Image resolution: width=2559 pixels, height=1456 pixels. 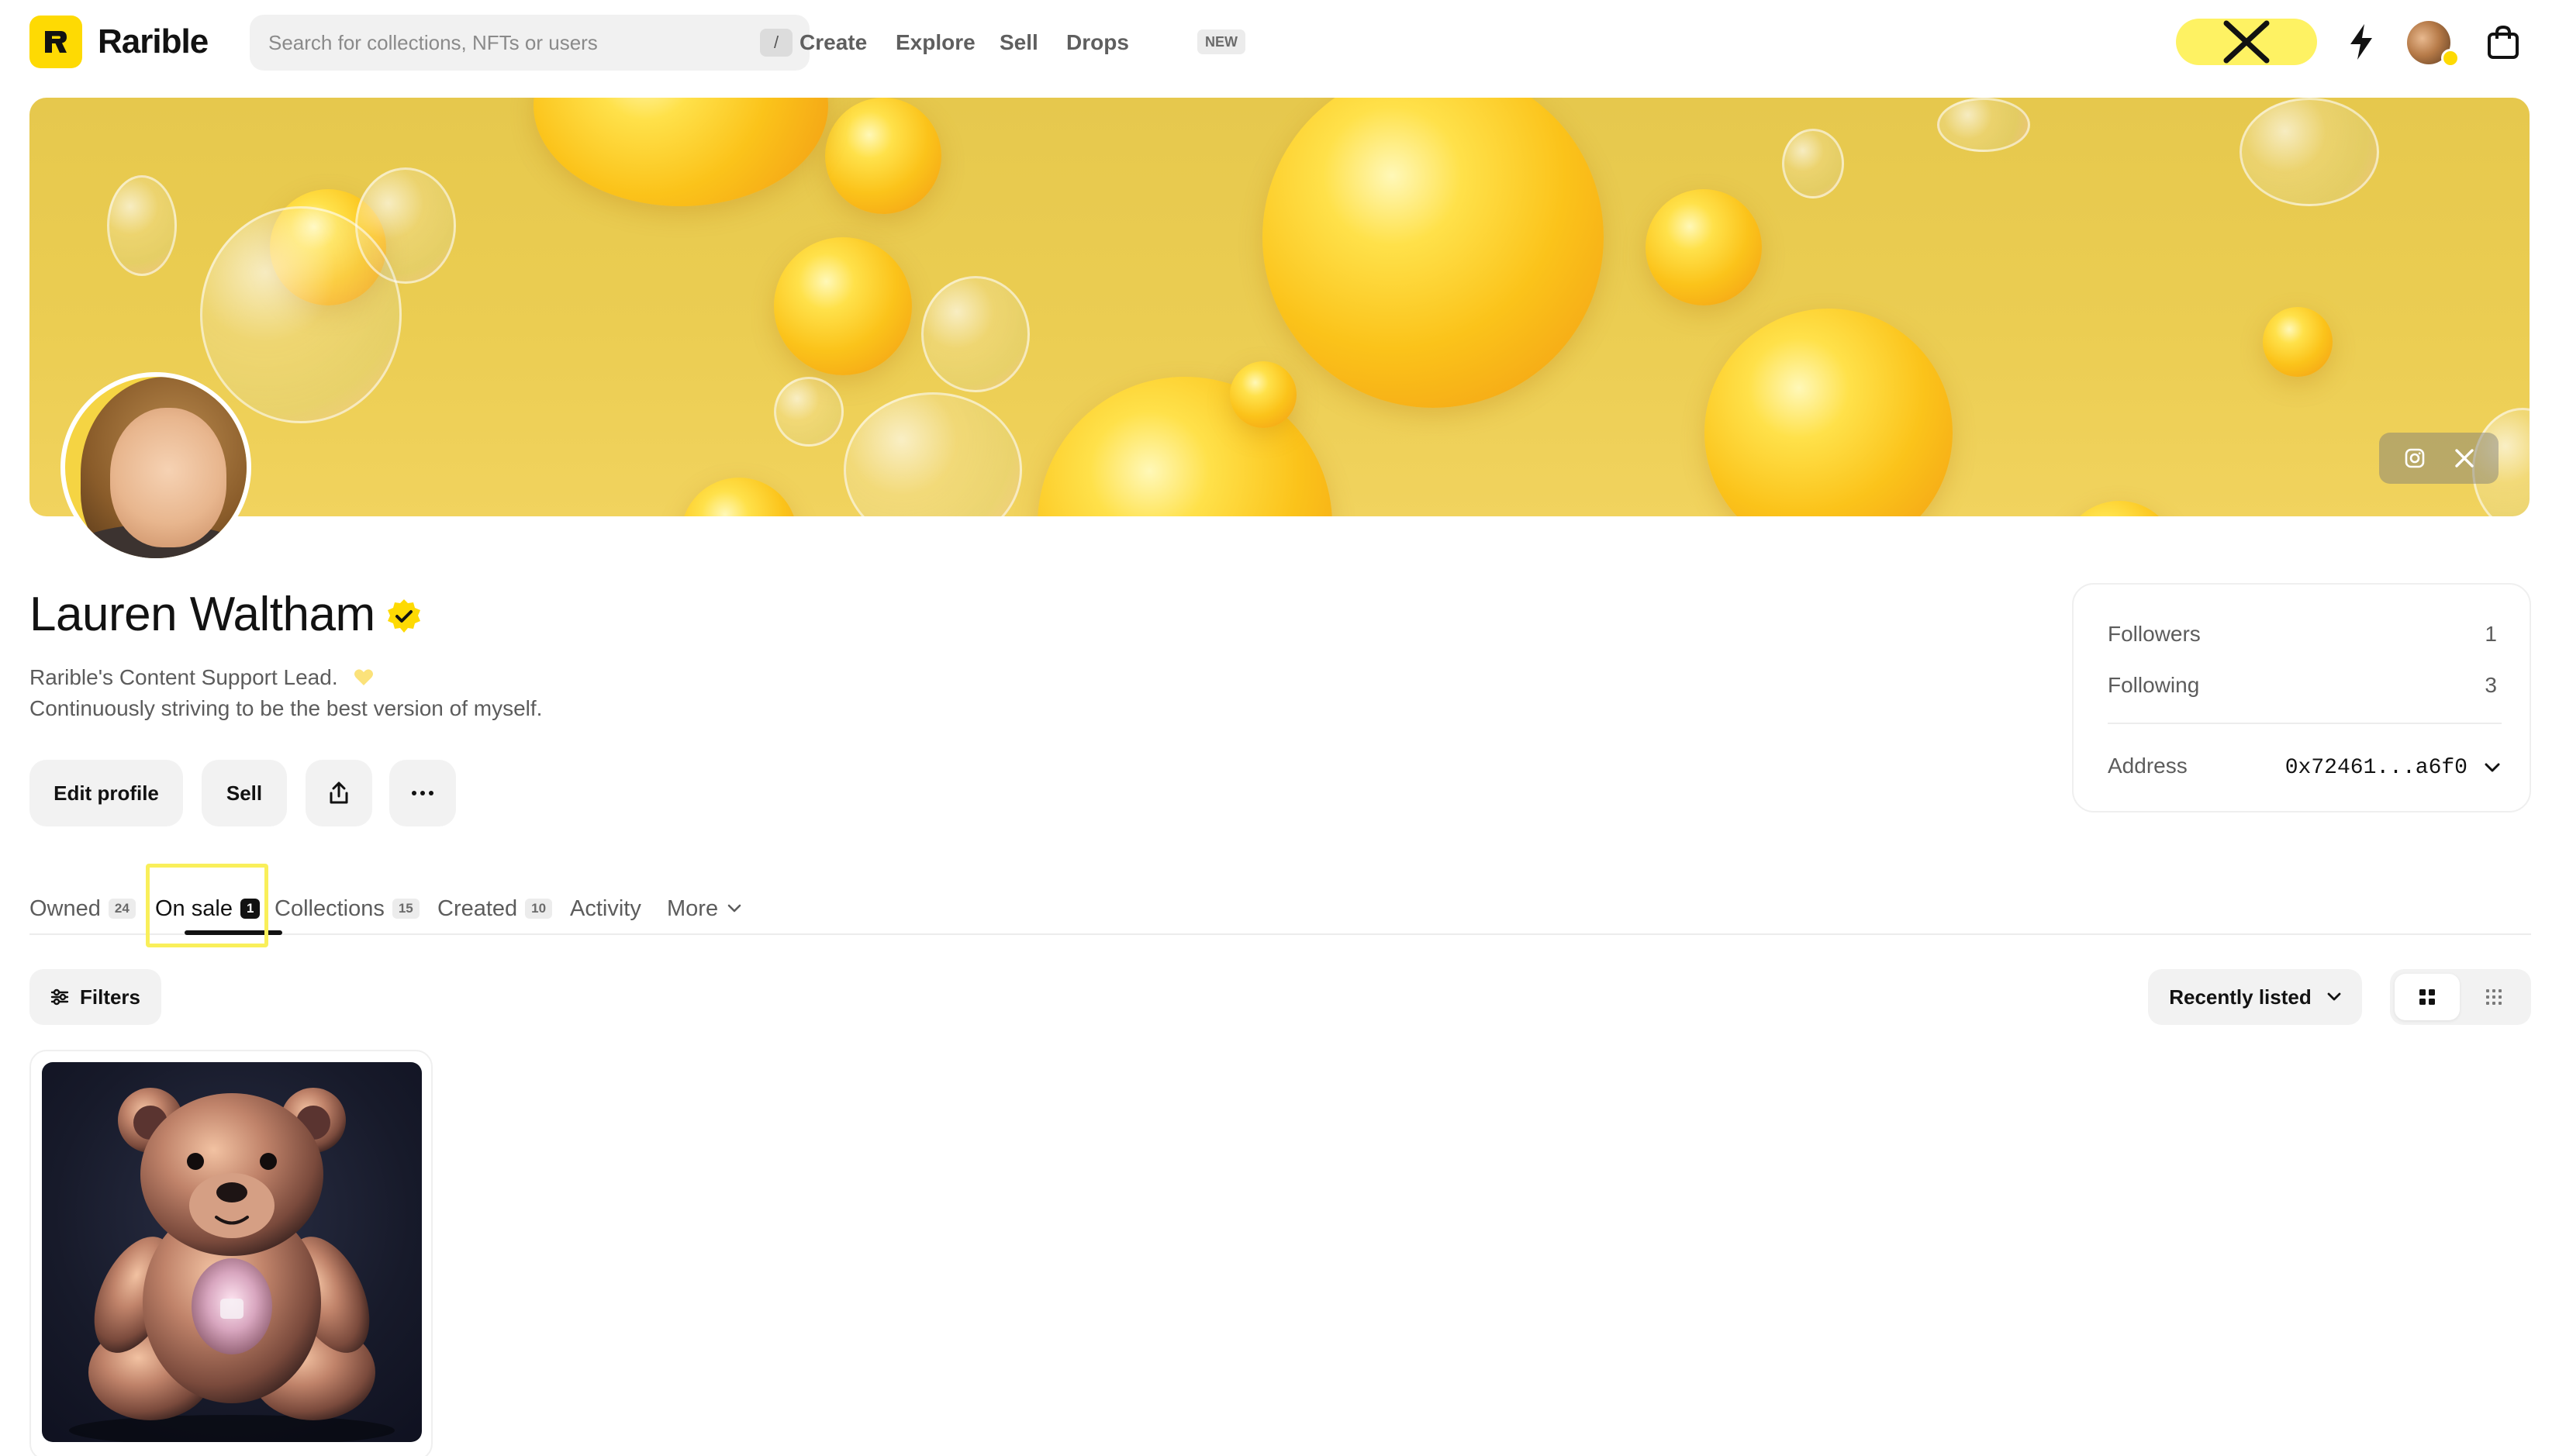 I want to click on tab-activity: Activity, so click(x=605, y=908).